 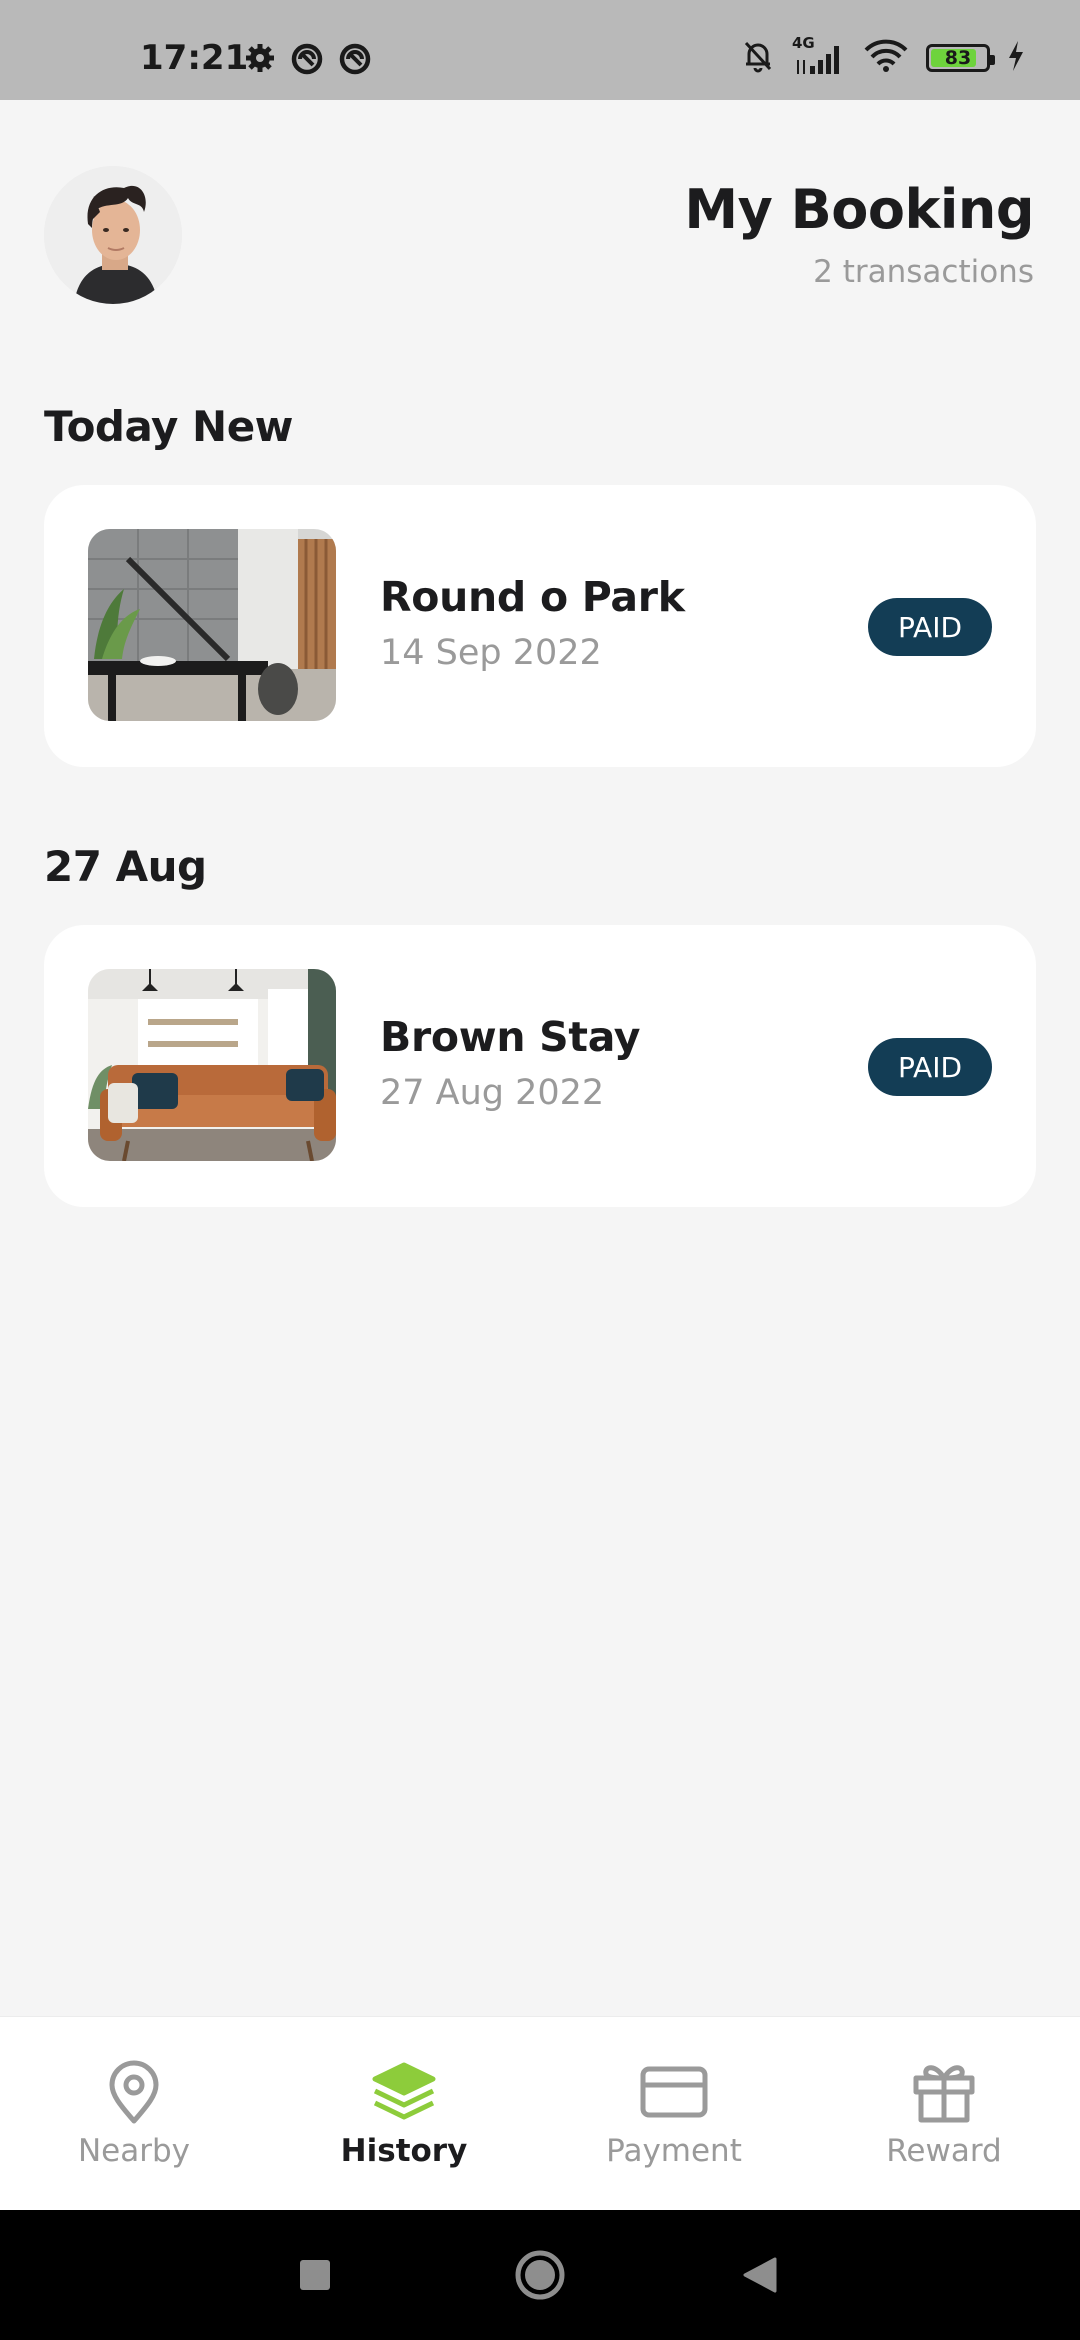 What do you see at coordinates (260, 61) in the screenshot?
I see `gear-icon` at bounding box center [260, 61].